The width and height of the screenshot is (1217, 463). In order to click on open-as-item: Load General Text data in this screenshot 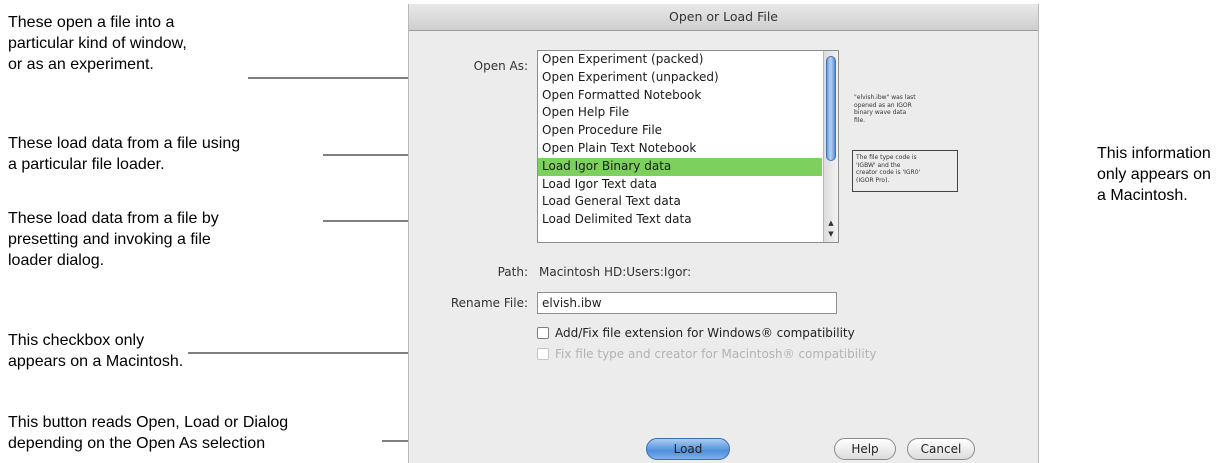, I will do `click(680, 202)`.